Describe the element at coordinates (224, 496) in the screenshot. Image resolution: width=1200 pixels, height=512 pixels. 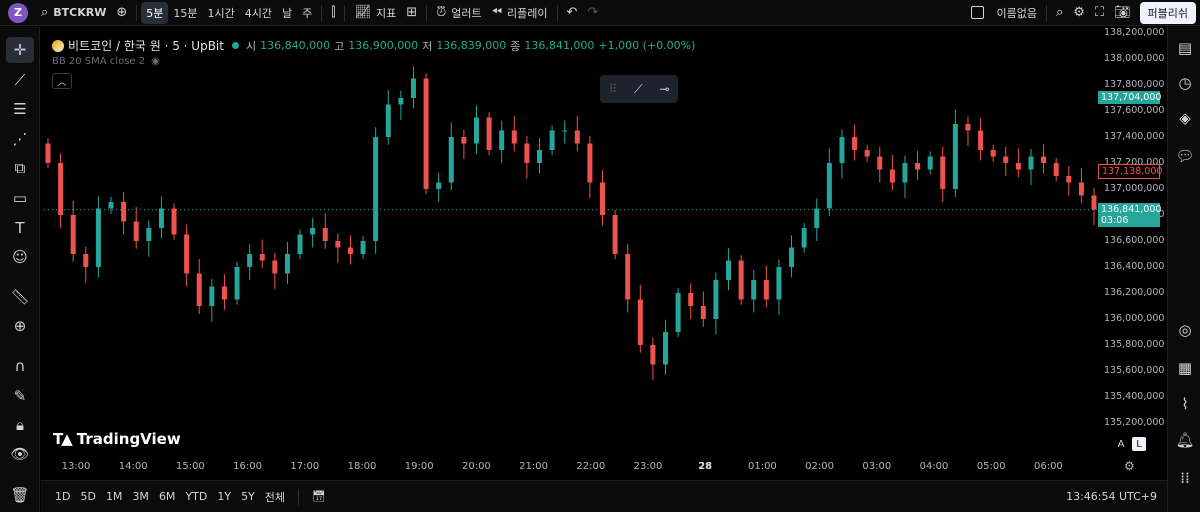
I see `range-1y: 1Y` at that location.